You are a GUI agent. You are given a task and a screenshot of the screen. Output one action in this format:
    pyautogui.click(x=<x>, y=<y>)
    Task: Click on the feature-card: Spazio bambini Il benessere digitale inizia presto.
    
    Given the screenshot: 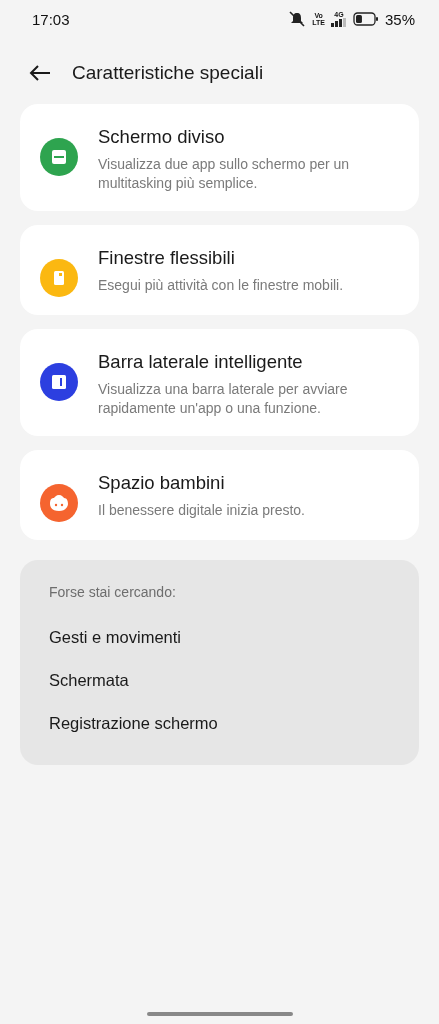 What is the action you would take?
    pyautogui.click(x=219, y=495)
    